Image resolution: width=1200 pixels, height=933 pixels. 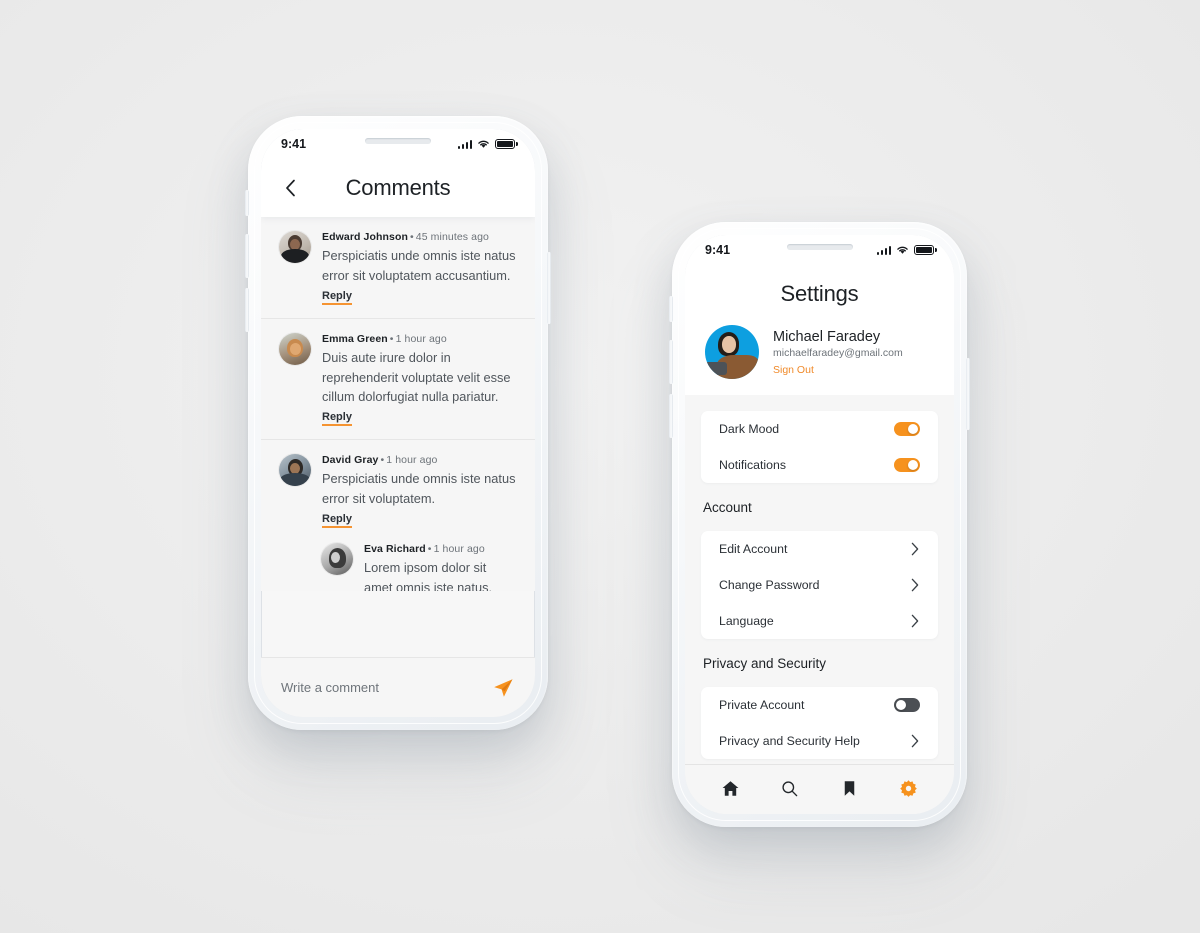 I want to click on avatar-emma-green, so click(x=295, y=348).